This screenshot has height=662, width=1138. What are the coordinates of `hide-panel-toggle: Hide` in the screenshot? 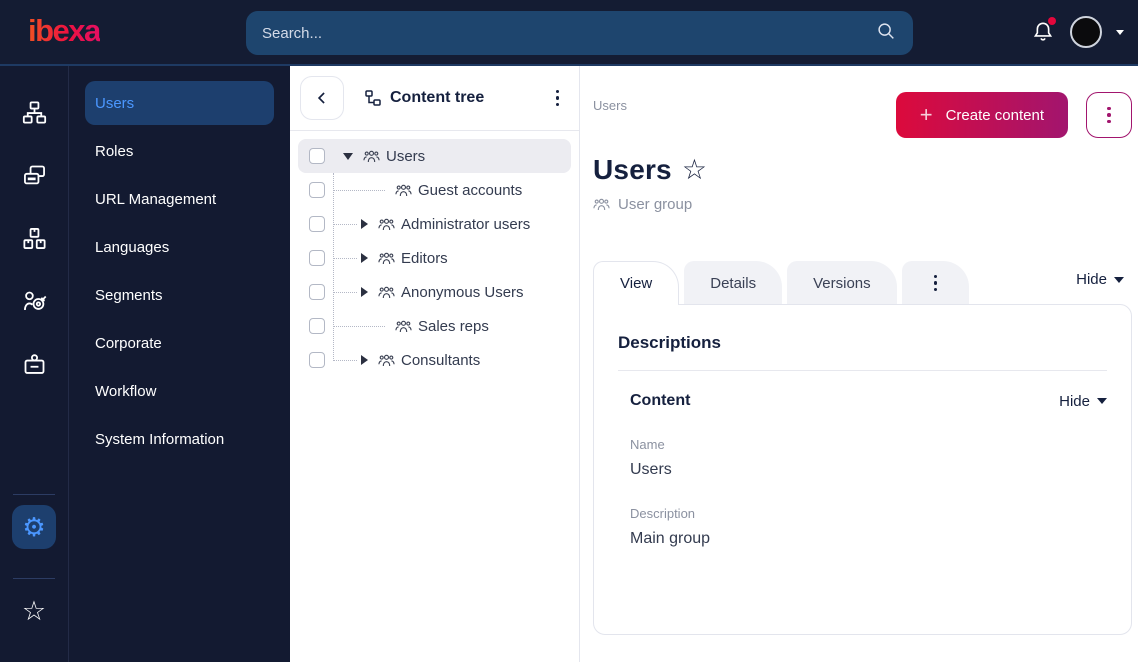 It's located at (1100, 279).